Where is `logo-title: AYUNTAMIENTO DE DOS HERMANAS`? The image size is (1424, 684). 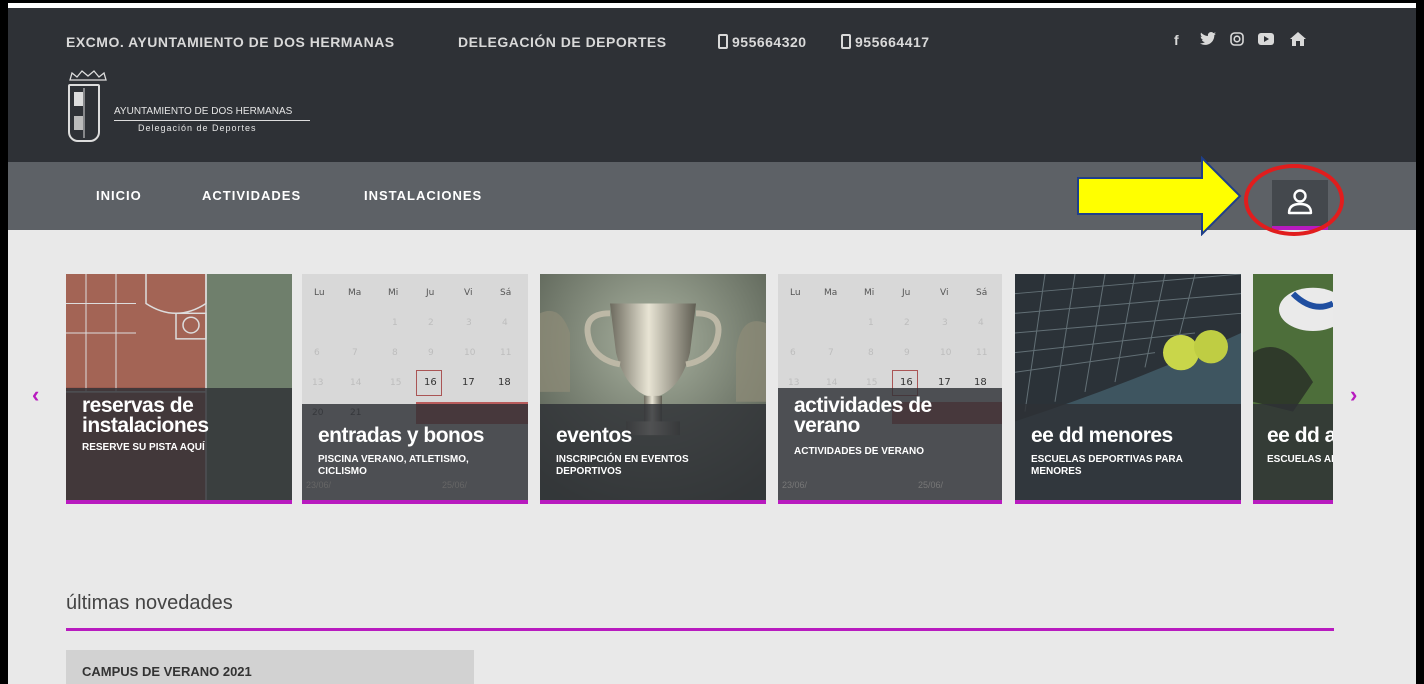
logo-title: AYUNTAMIENTO DE DOS HERMANAS is located at coordinates (203, 111).